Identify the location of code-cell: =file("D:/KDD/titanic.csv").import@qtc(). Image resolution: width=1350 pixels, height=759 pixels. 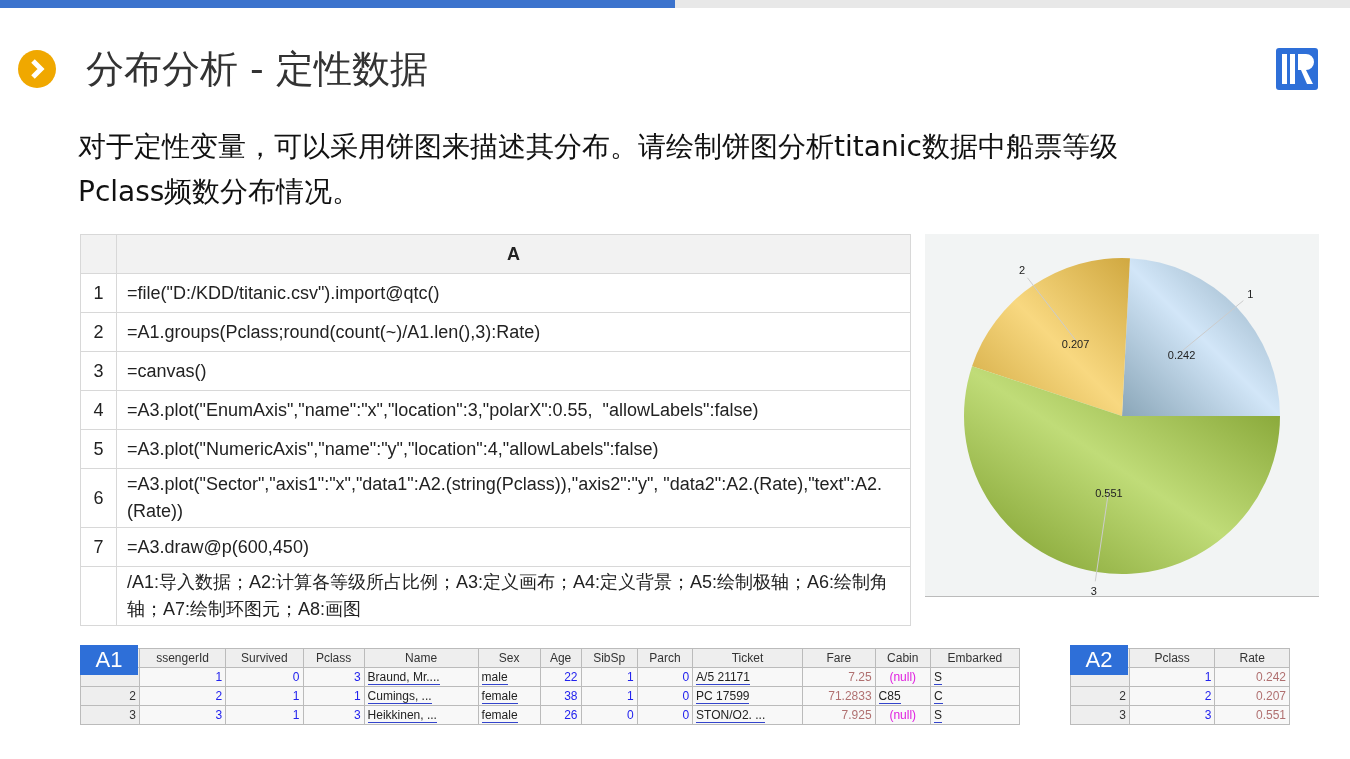
(514, 293).